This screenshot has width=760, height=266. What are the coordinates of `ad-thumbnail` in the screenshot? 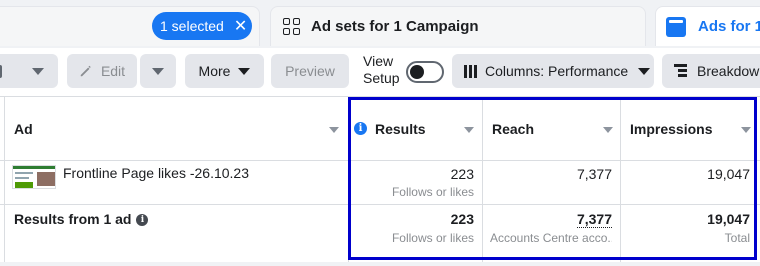 It's located at (34, 177).